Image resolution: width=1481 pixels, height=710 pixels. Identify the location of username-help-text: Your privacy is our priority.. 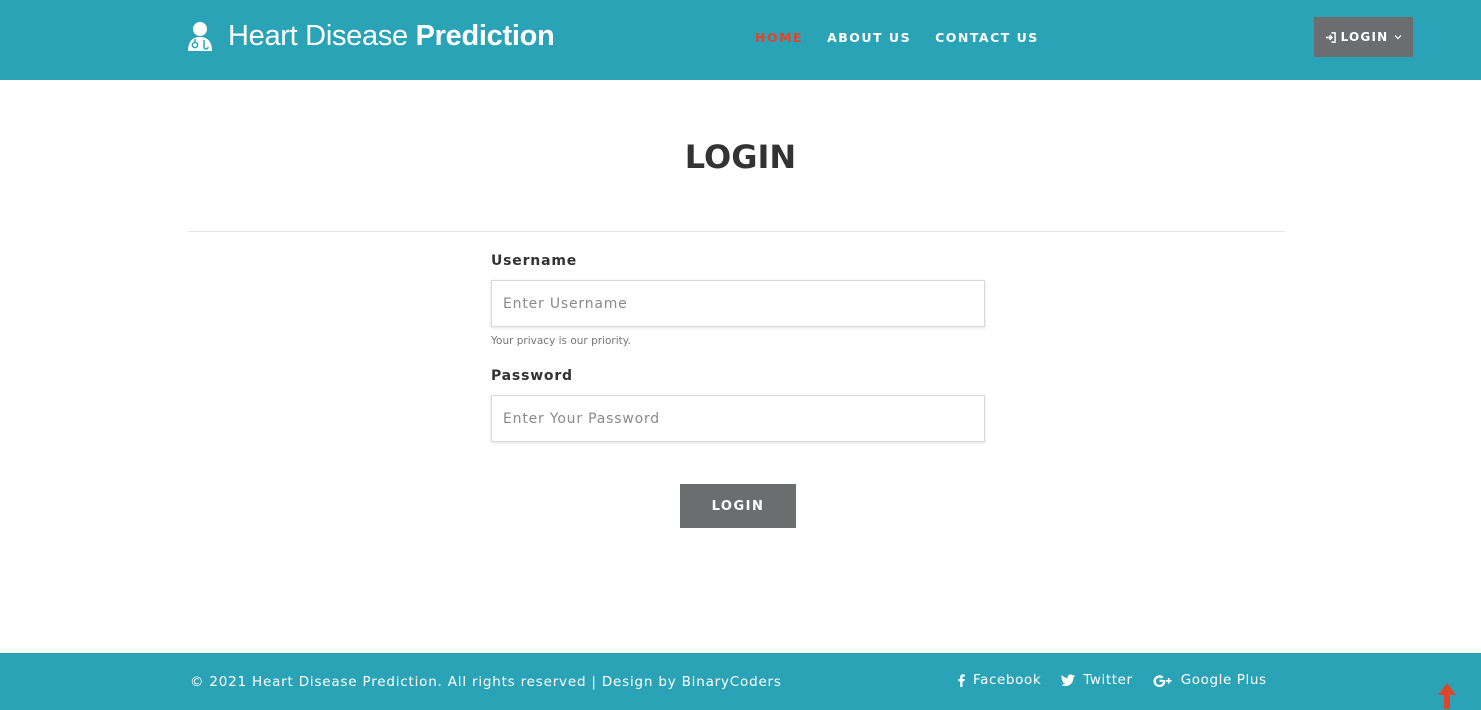
(561, 341).